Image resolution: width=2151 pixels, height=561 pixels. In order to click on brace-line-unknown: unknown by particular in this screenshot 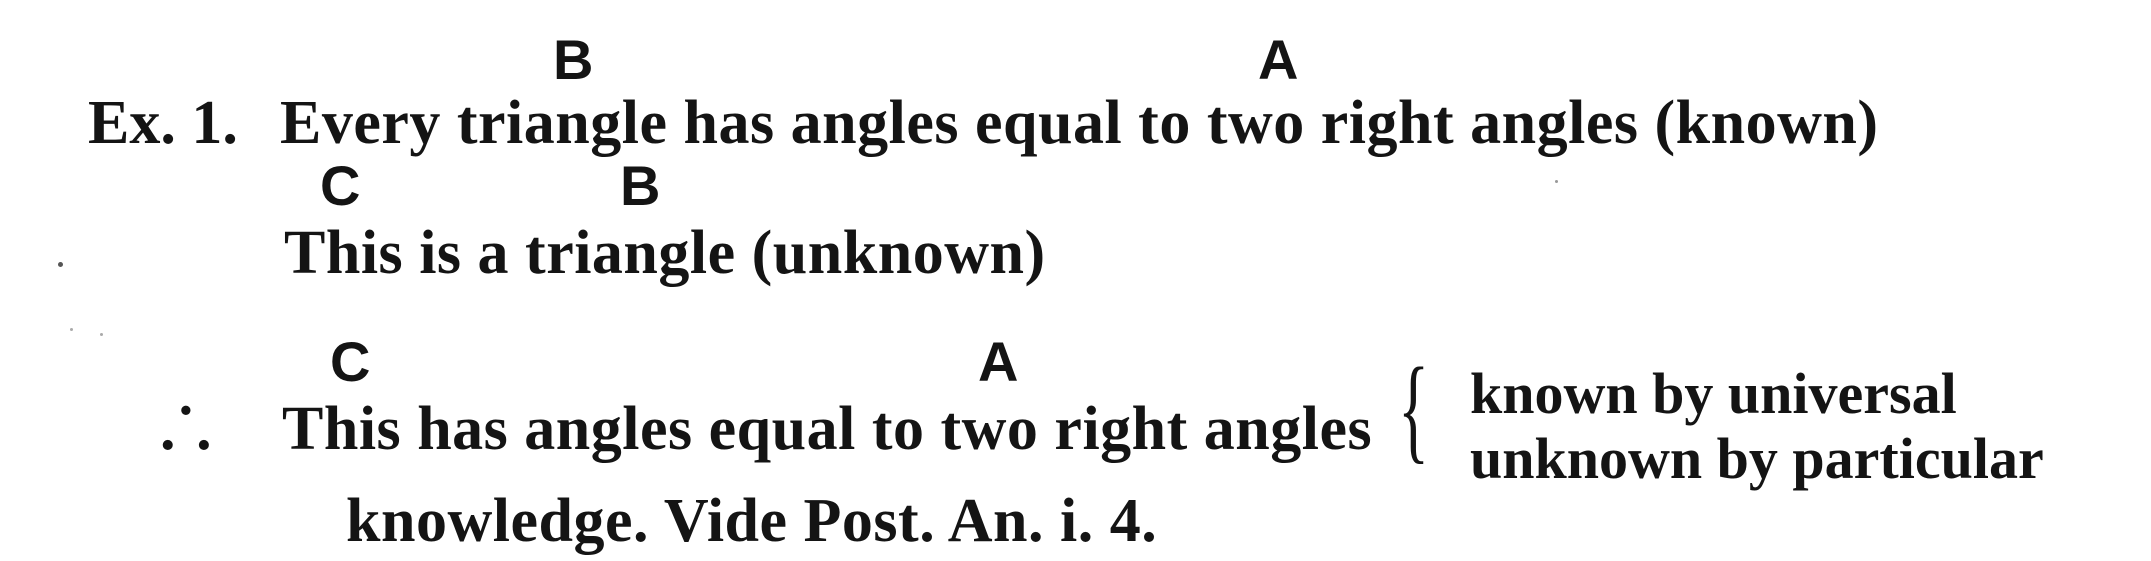, I will do `click(1757, 458)`.